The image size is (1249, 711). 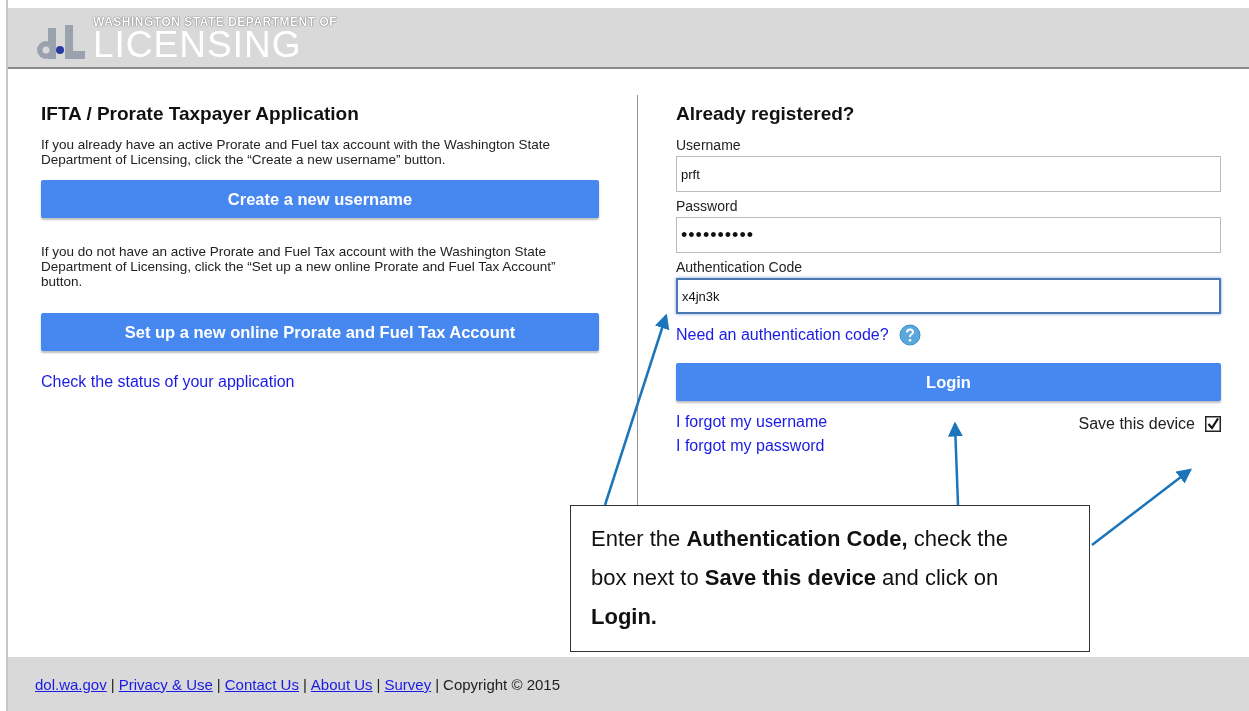 What do you see at coordinates (782, 335) in the screenshot?
I see `help-link: Need an authentication code?` at bounding box center [782, 335].